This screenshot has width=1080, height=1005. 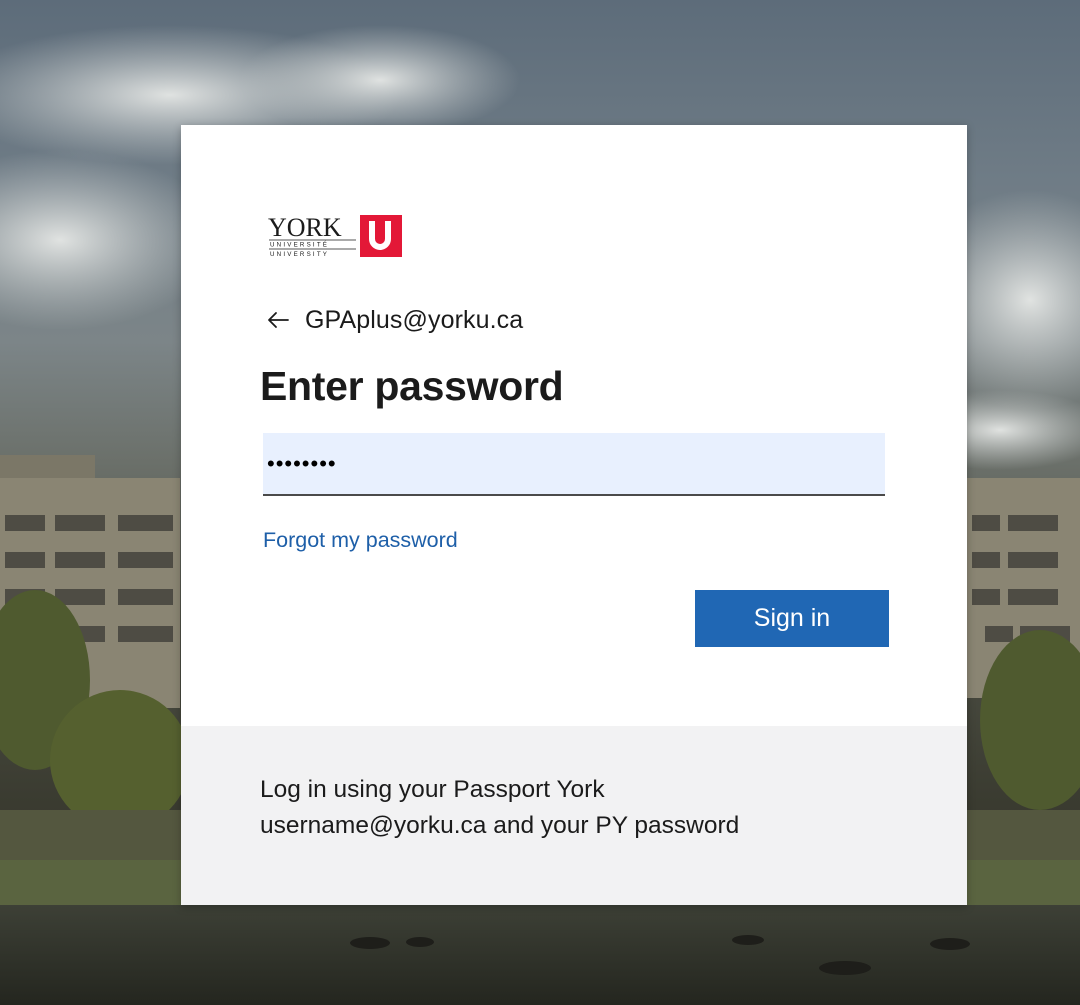 What do you see at coordinates (360, 540) in the screenshot?
I see `forgot-password-link: Forgot my password` at bounding box center [360, 540].